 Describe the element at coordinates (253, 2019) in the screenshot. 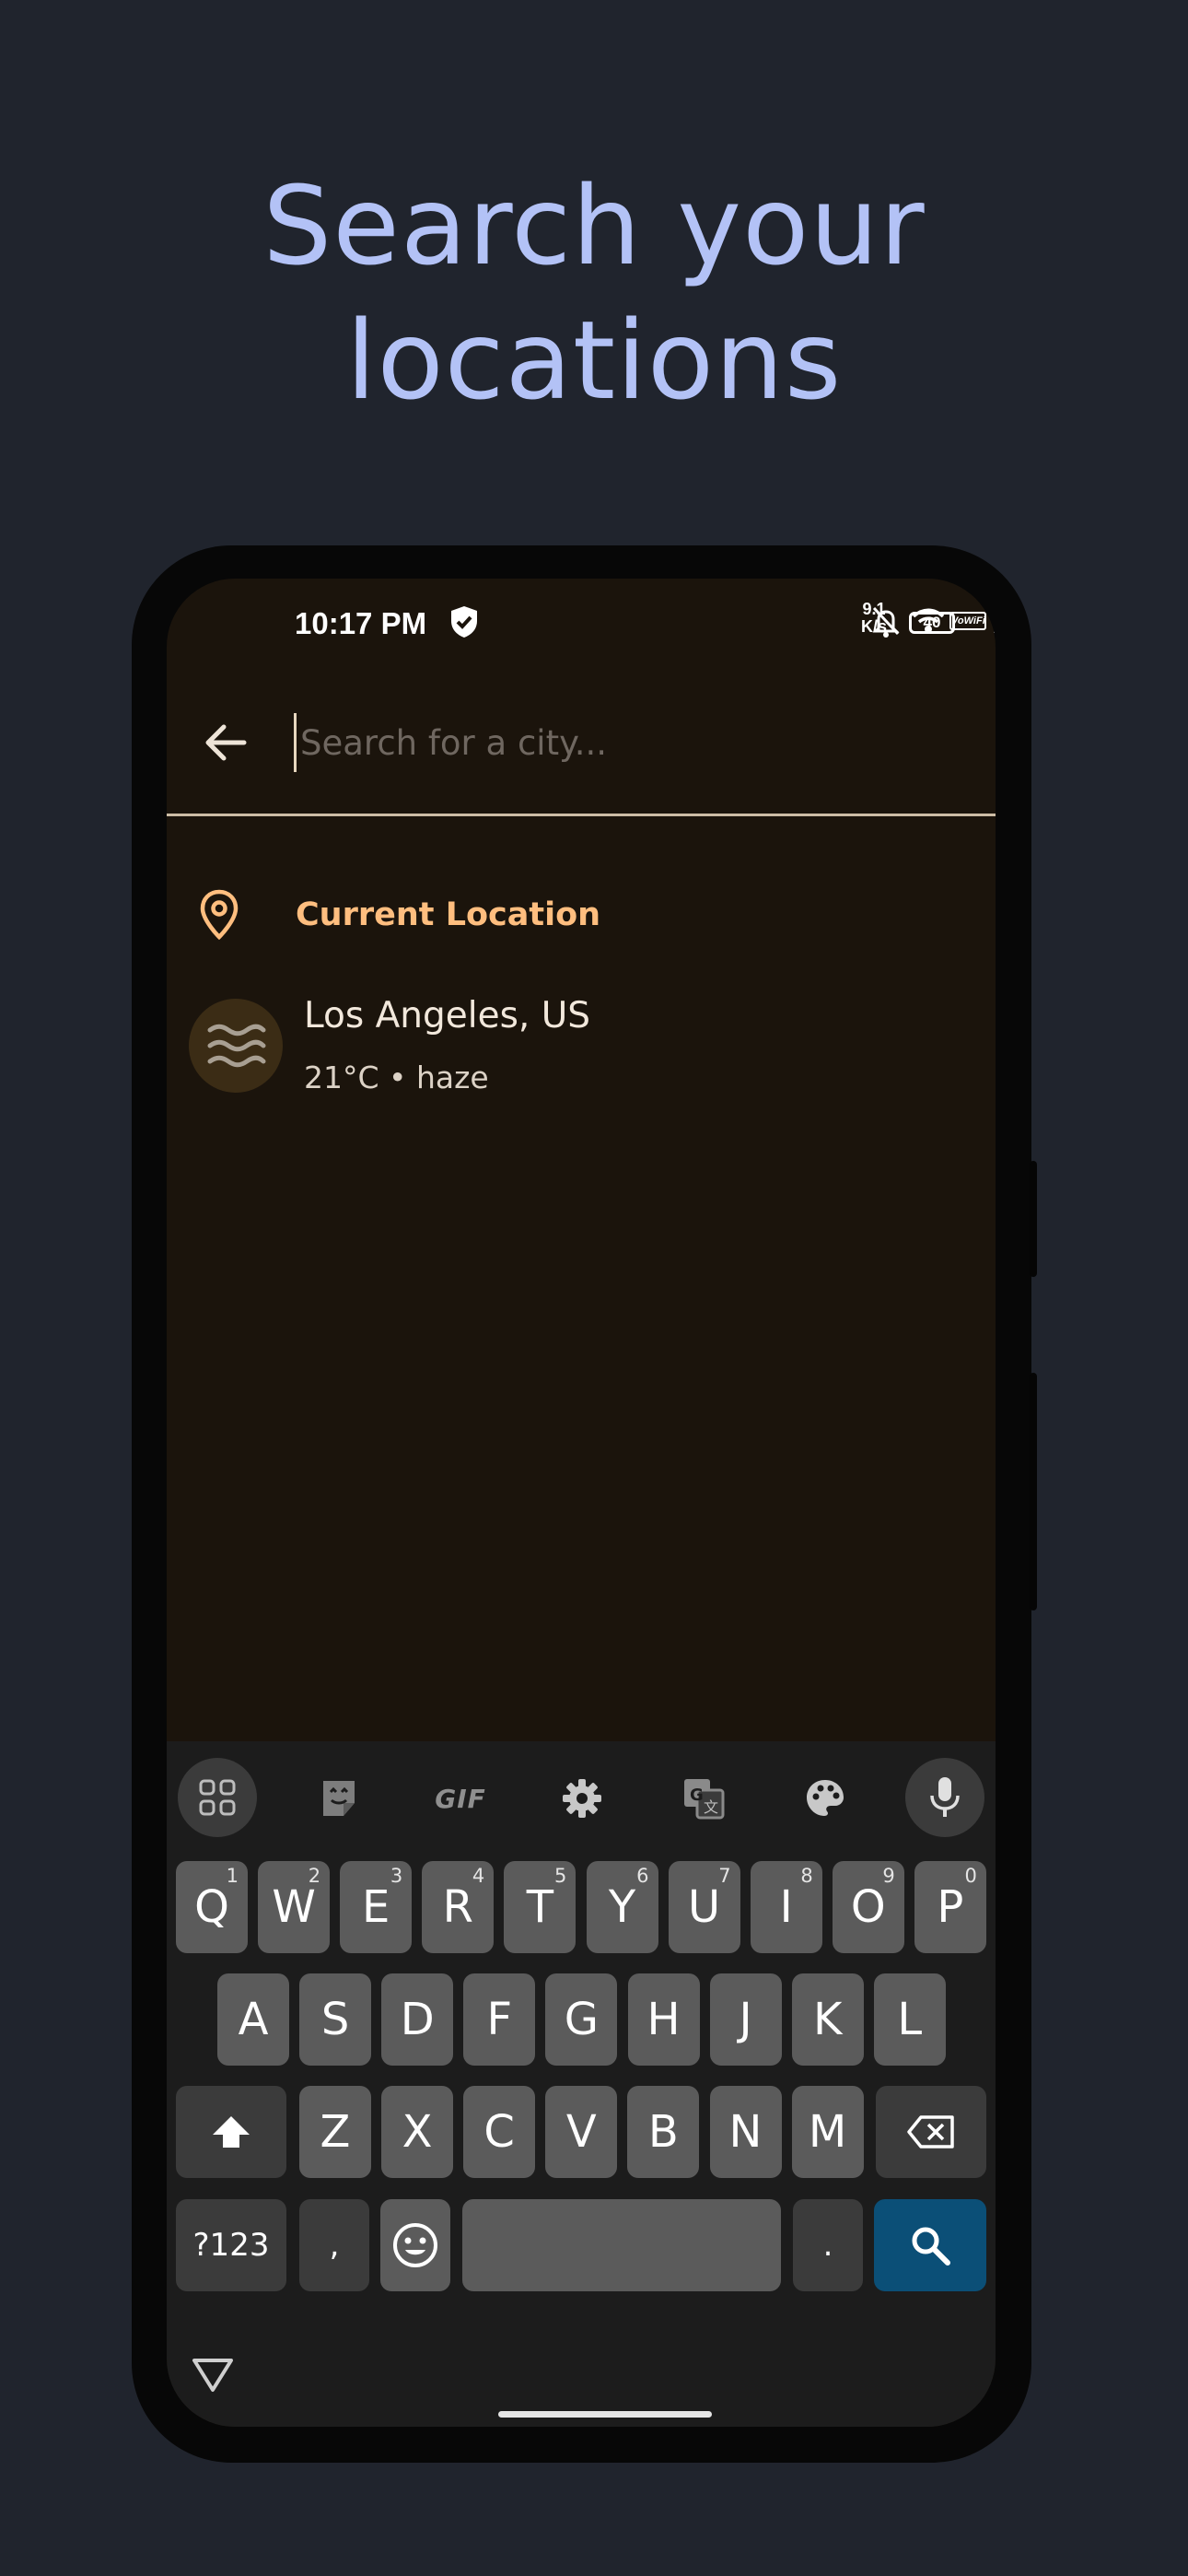

I see `key-a: A` at that location.